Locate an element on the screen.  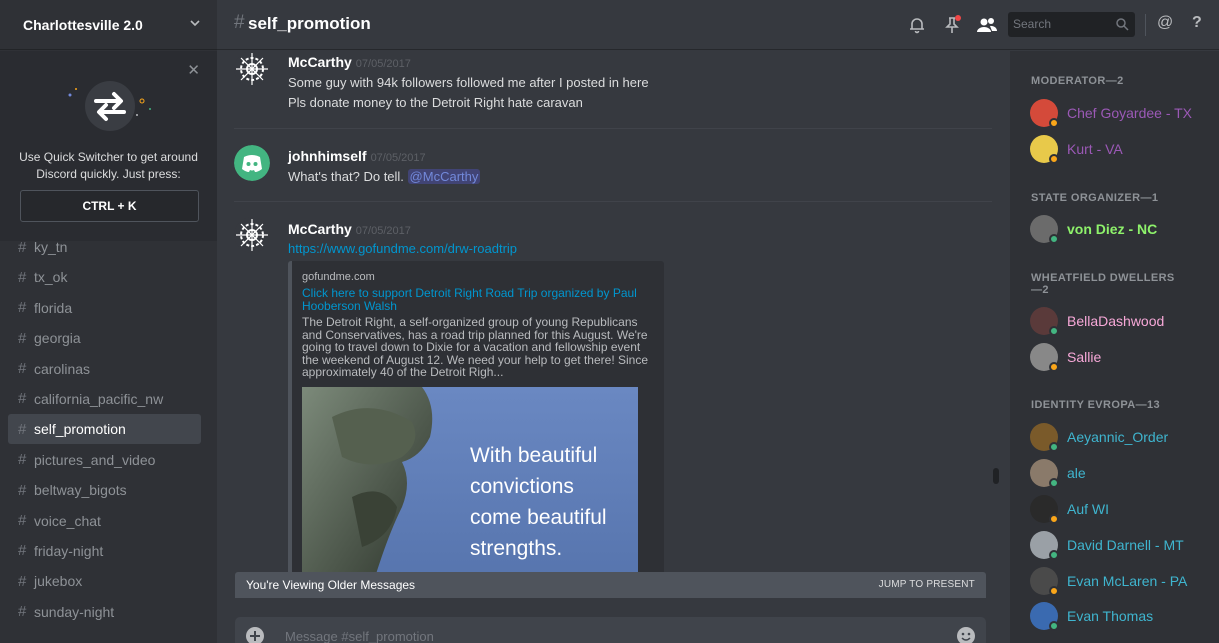
channel-label: self_promotion is located at coordinates (80, 429).